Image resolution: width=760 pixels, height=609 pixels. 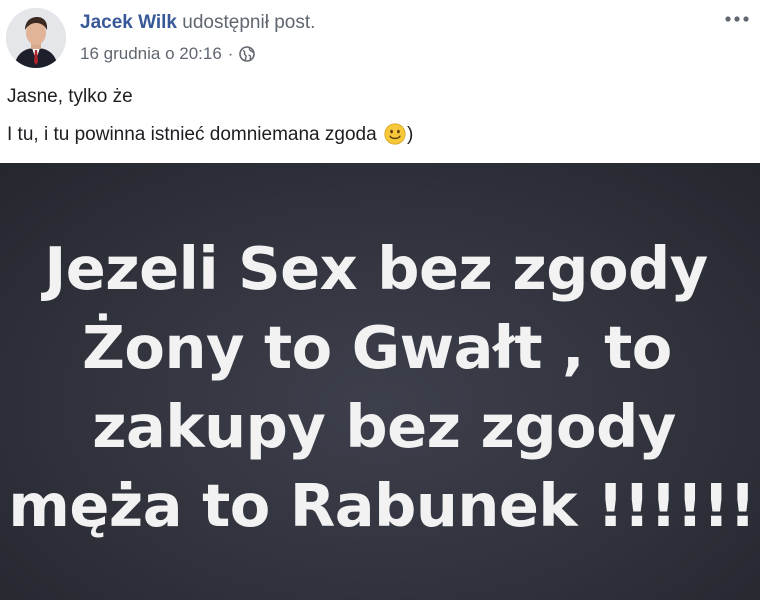 I want to click on image-text-line: Żony to Gwałt , to, so click(x=377, y=347).